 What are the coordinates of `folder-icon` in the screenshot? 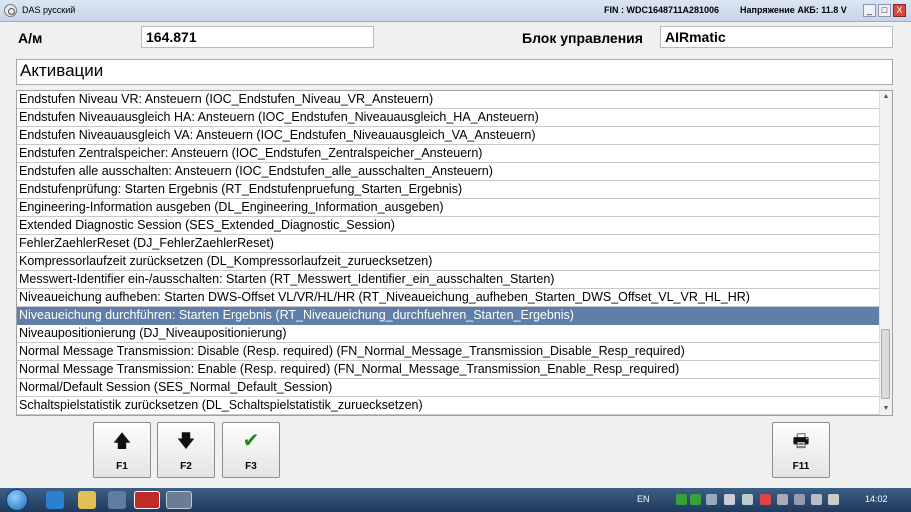 It's located at (87, 500).